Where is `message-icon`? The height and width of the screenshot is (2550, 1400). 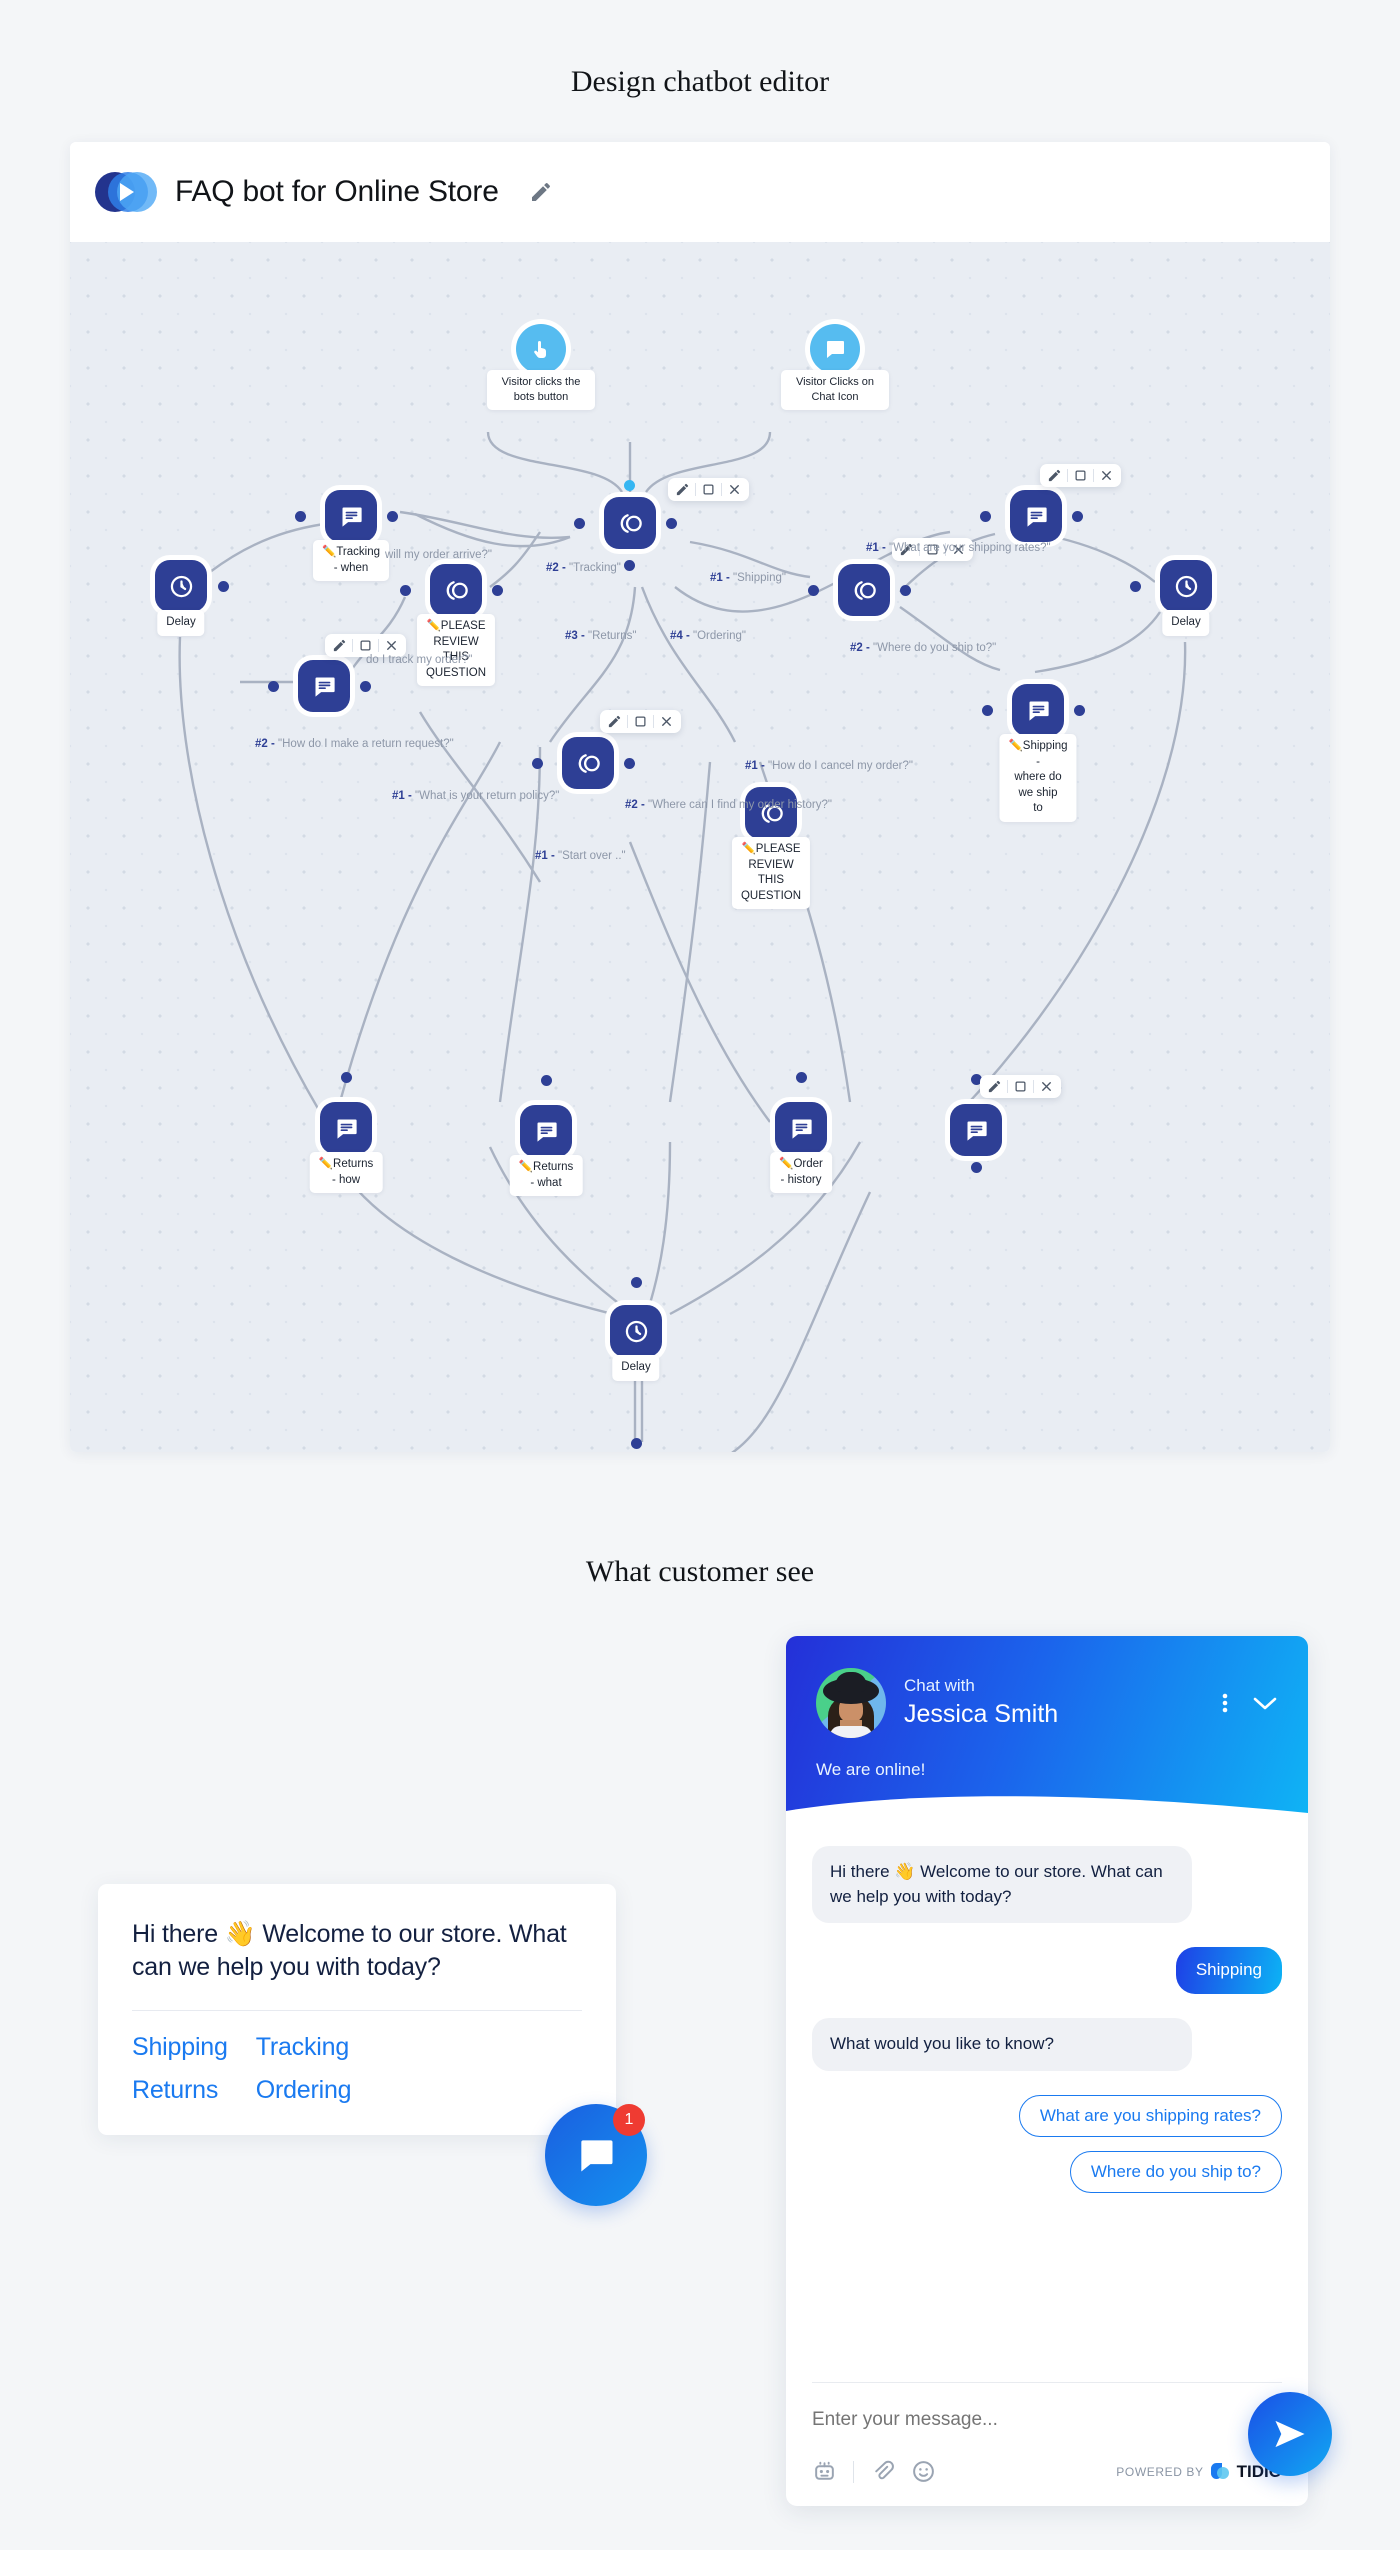
message-icon is located at coordinates (346, 1128).